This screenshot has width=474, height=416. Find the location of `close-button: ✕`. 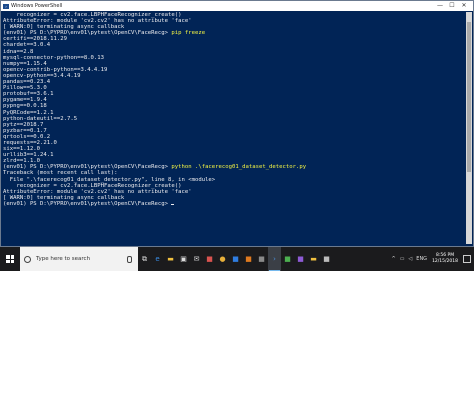

close-button: ✕ is located at coordinates (464, 6).